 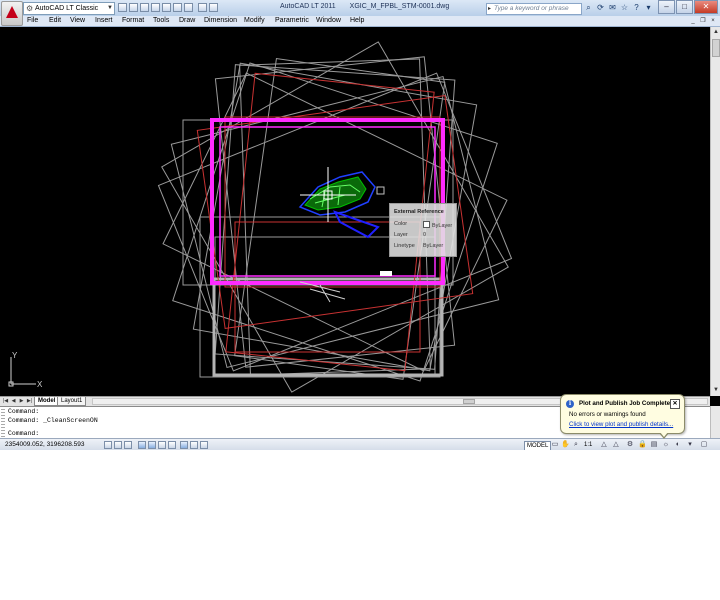 I want to click on favorites-icon: ☆, so click(x=624, y=7).